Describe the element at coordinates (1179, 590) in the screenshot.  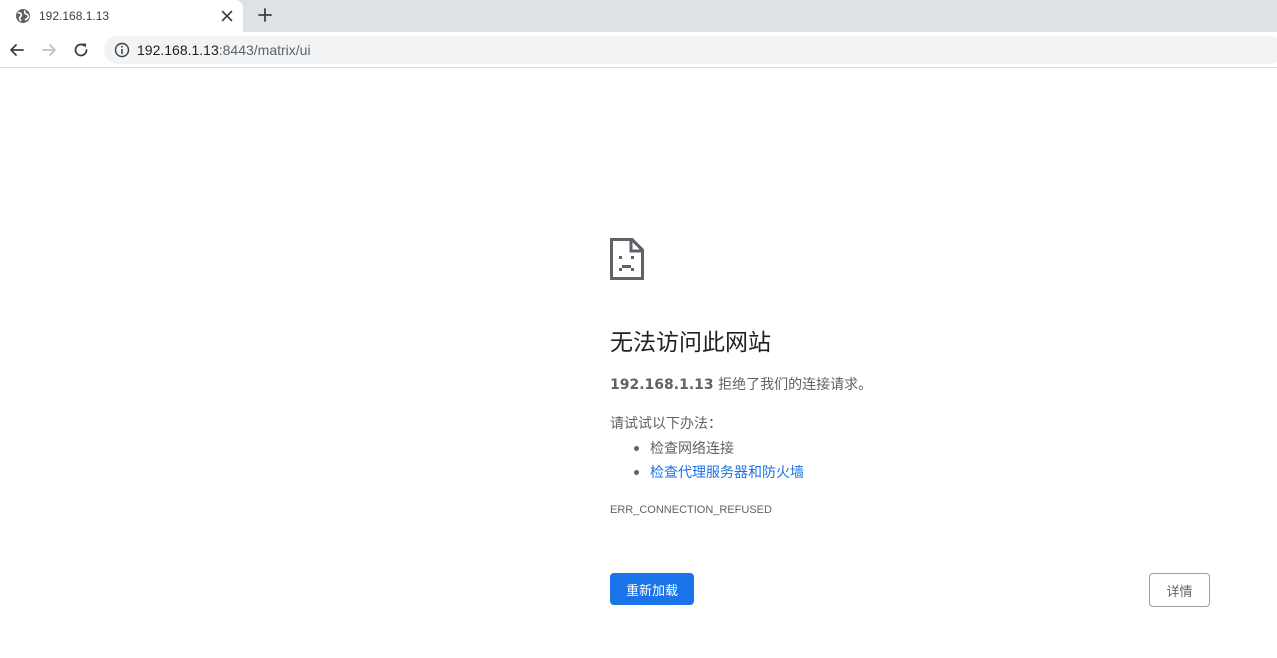
I see `details-button: 详情` at that location.